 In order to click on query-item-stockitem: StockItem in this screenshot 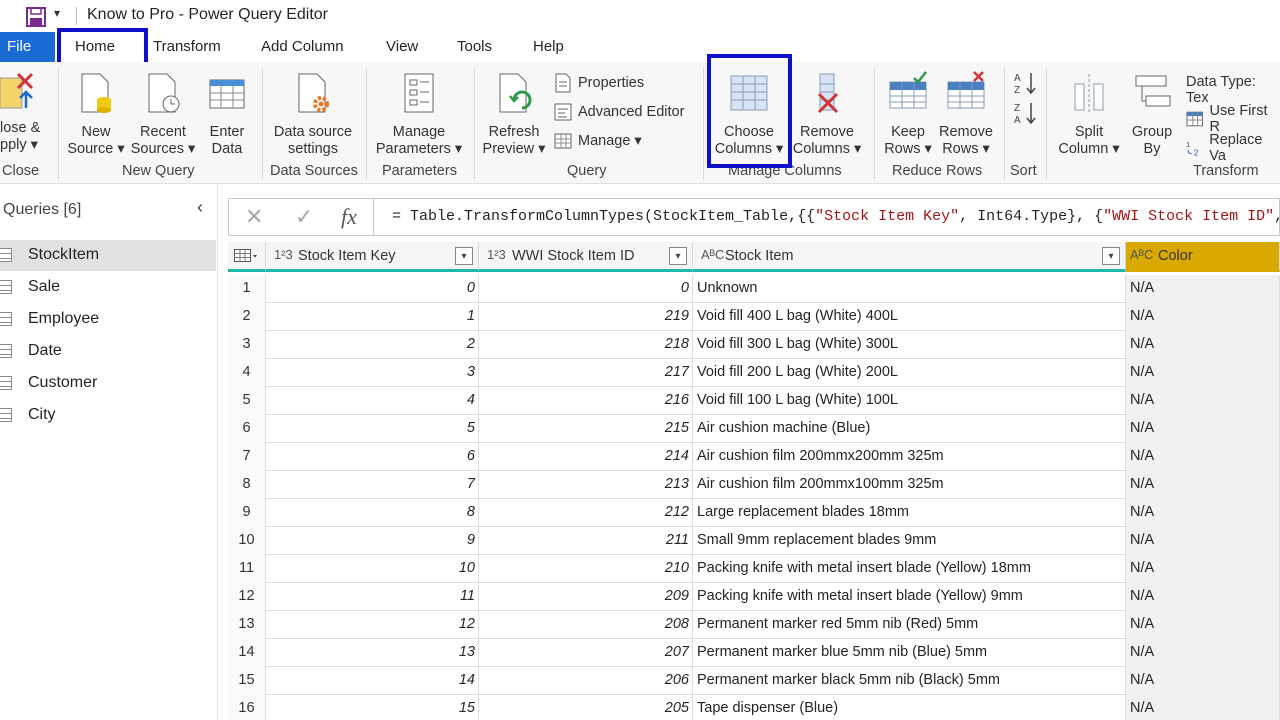, I will do `click(108, 255)`.